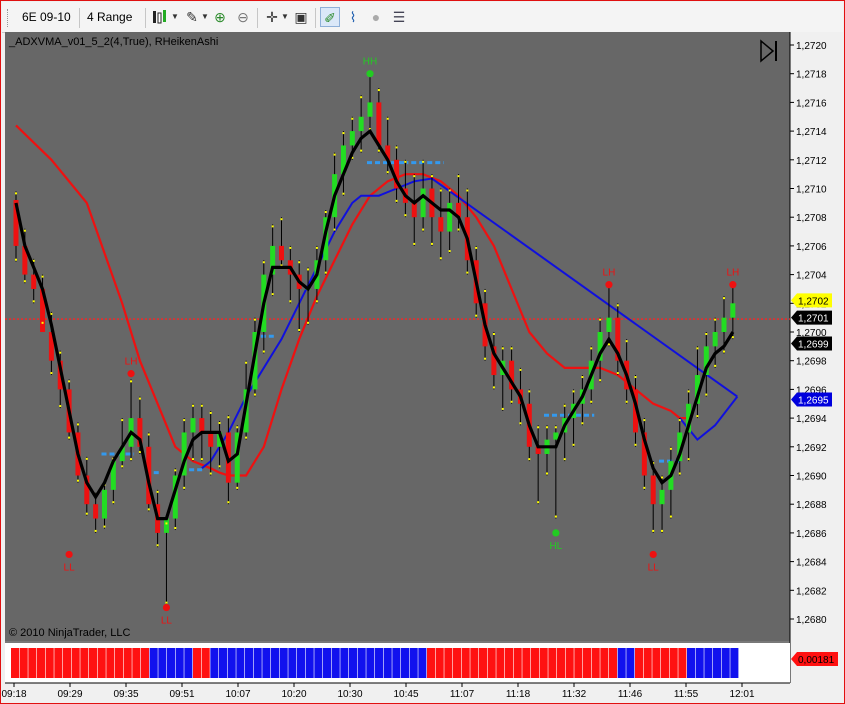  What do you see at coordinates (813, 400) in the screenshot?
I see `price-marker-label: 1,2695` at bounding box center [813, 400].